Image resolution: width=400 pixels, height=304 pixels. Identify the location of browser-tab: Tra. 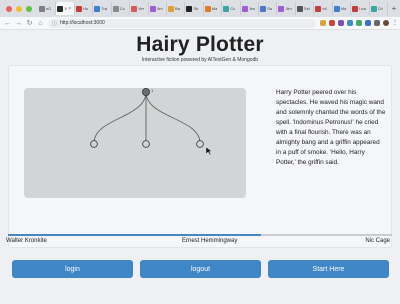
(102, 8).